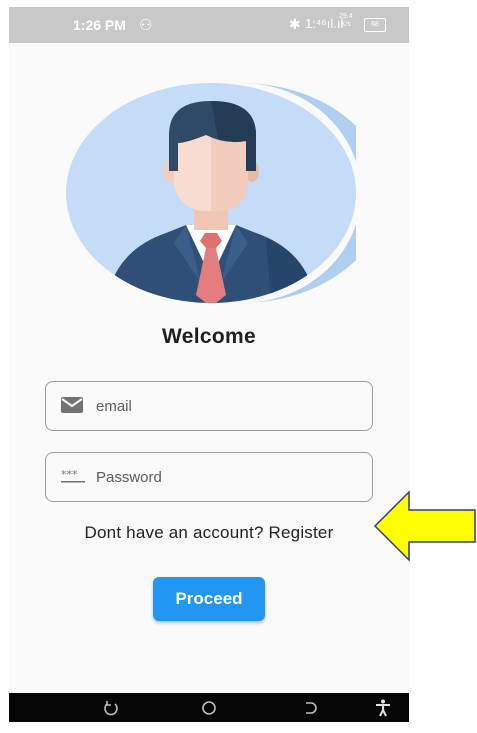 The width and height of the screenshot is (477, 733). I want to click on proceed-button: Proceed, so click(209, 599).